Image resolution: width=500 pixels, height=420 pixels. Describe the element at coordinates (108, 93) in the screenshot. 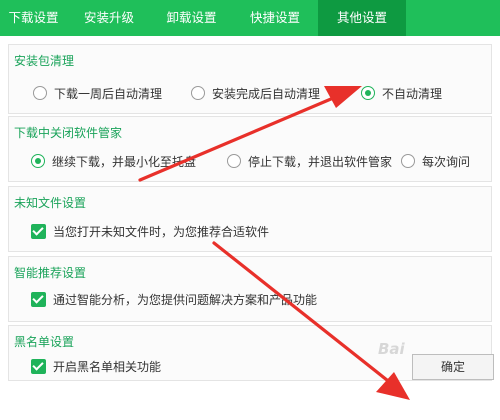

I see `option-label: 下载一周后自动清理` at that location.